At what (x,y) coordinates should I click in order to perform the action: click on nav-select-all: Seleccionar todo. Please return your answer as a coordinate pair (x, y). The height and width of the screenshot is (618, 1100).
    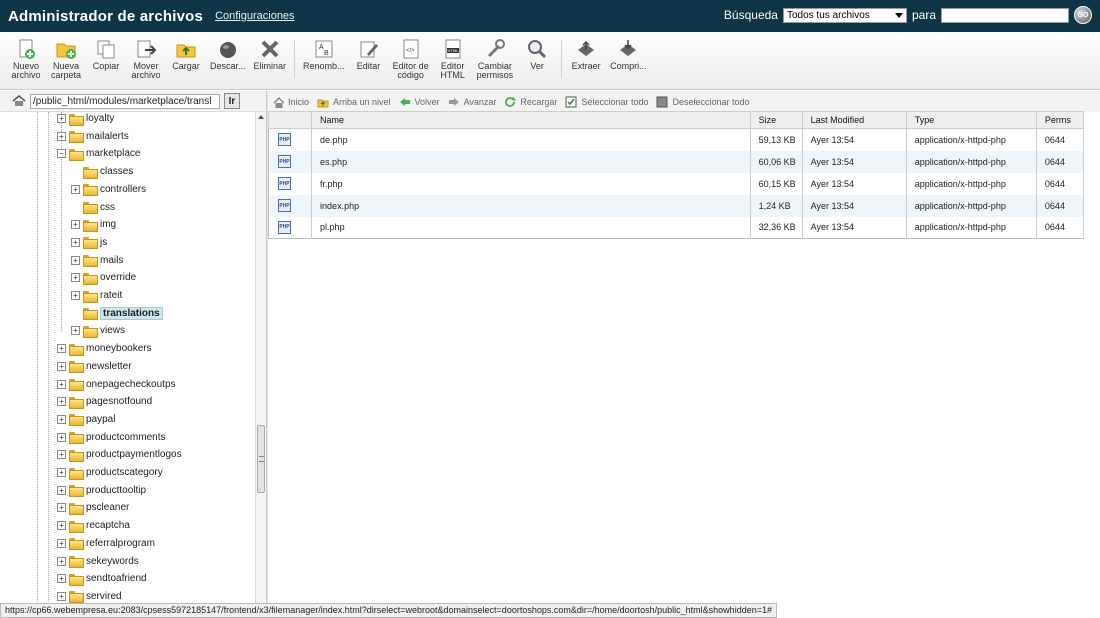
    Looking at the image, I should click on (606, 102).